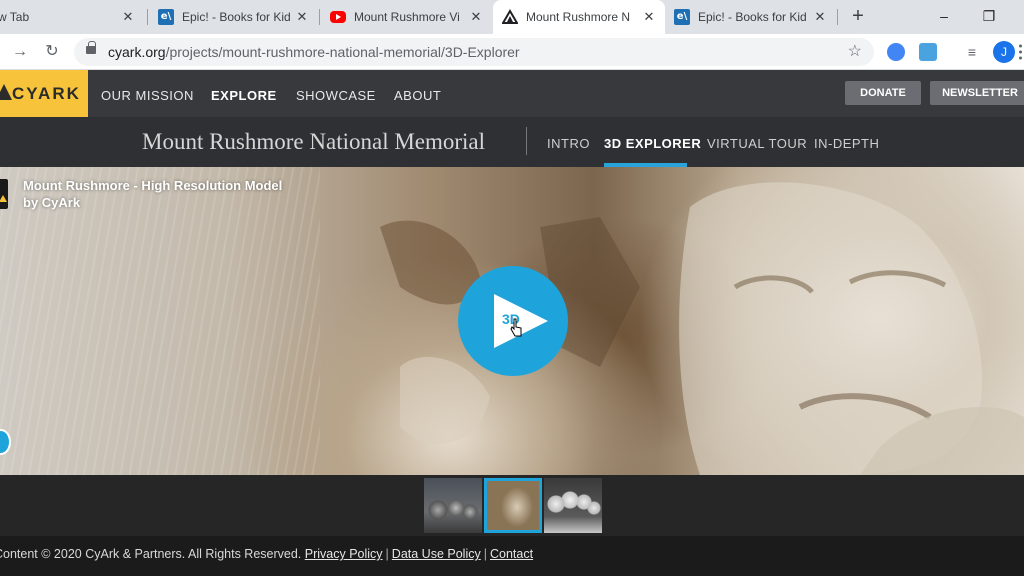  What do you see at coordinates (72, 17) in the screenshot?
I see `tab-new-tab: w Tab ✕` at bounding box center [72, 17].